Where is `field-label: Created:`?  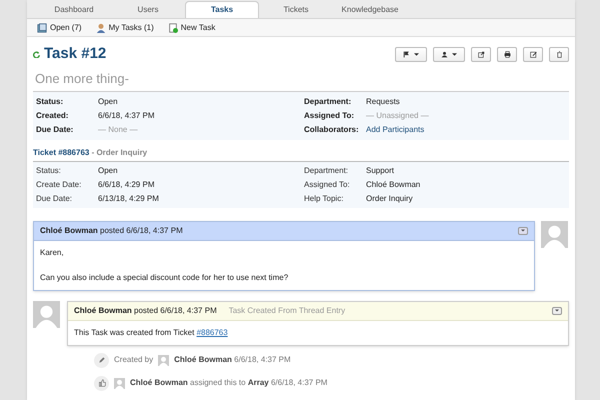 field-label: Created: is located at coordinates (53, 116).